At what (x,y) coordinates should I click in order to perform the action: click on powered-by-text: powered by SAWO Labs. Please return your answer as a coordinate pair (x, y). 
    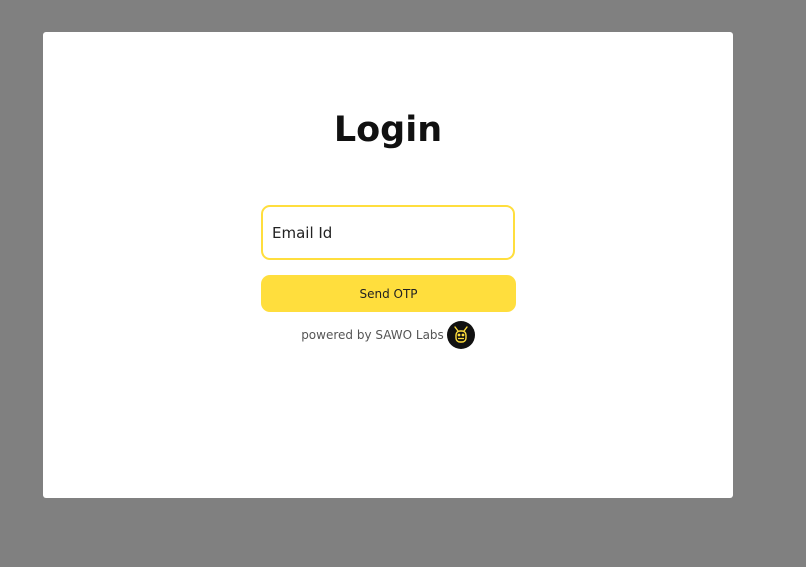
    Looking at the image, I should click on (372, 335).